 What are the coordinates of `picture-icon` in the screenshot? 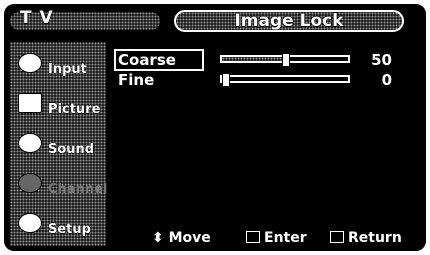 It's located at (30, 103).